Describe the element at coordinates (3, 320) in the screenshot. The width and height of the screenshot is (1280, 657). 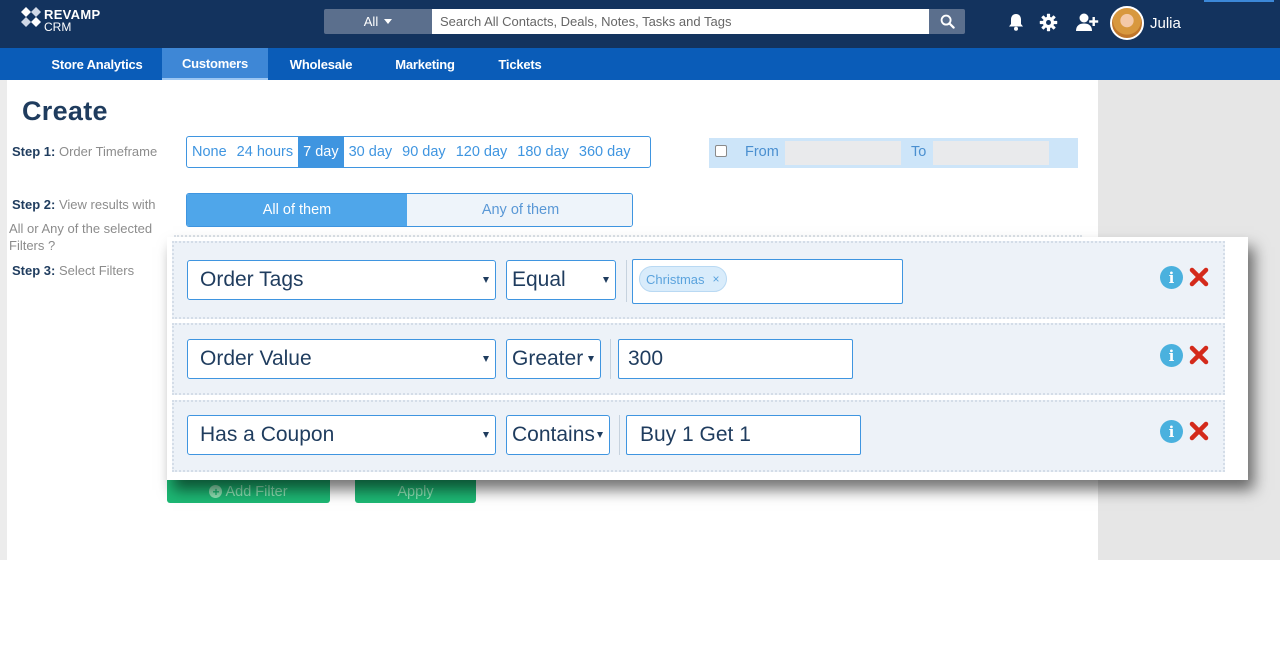
I see `page-left-gutter` at that location.